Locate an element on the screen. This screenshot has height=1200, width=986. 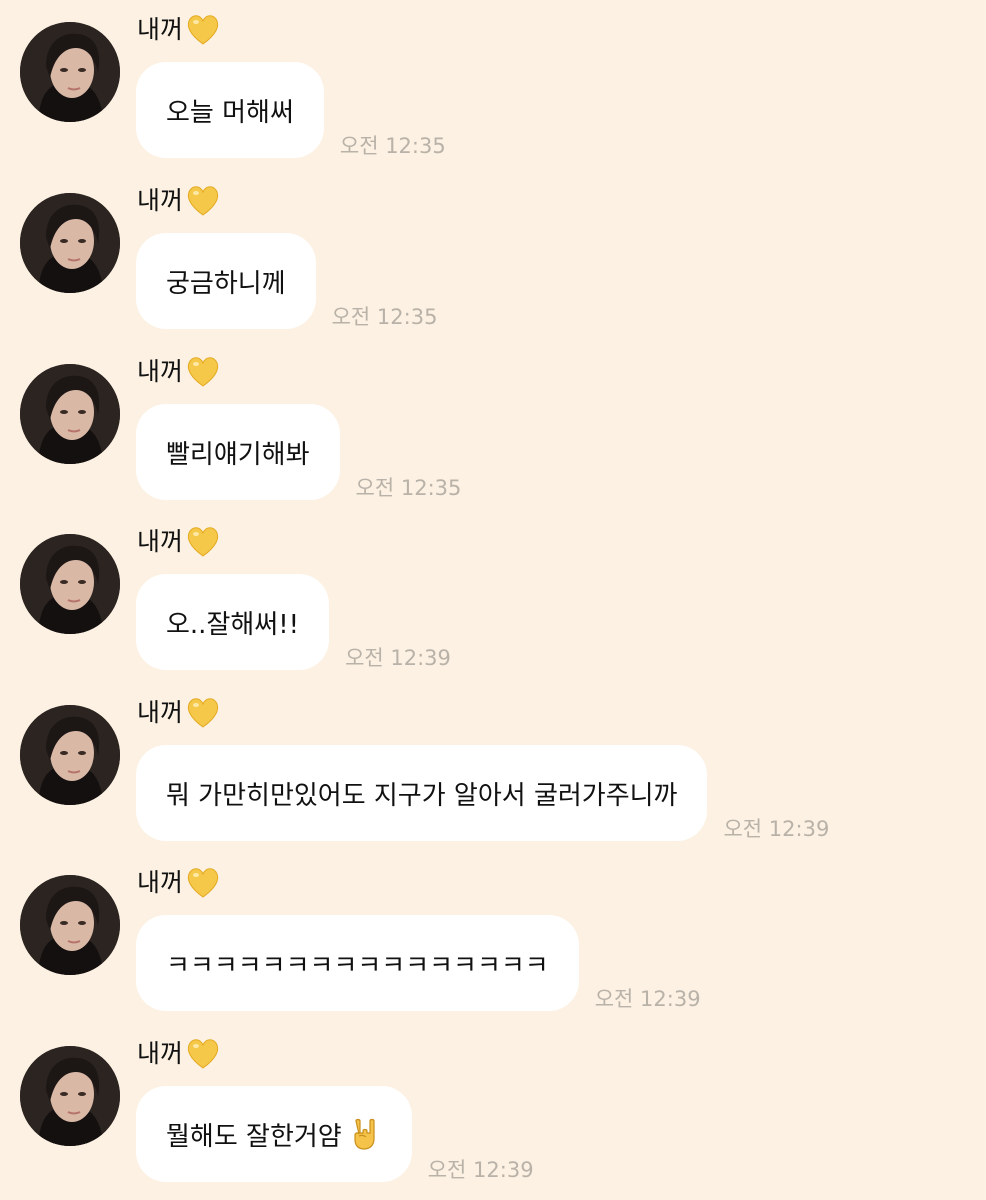
message-row: 오..잘해써!! 오전 12:39 is located at coordinates (293, 622).